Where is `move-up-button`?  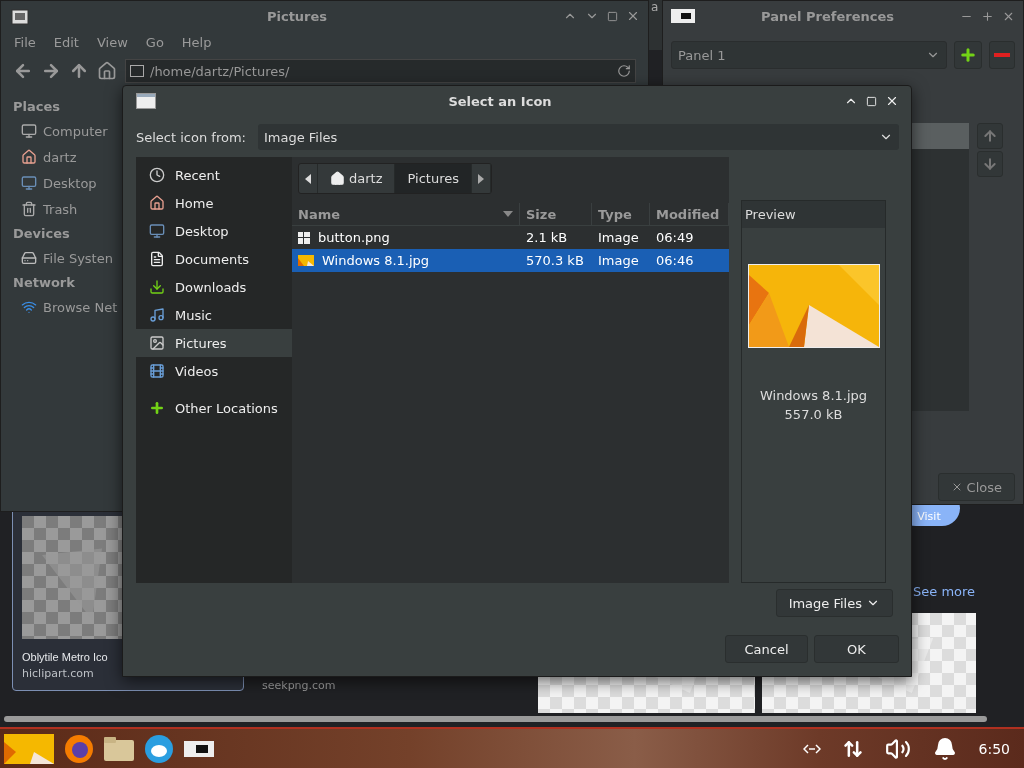
move-up-button is located at coordinates (990, 136).